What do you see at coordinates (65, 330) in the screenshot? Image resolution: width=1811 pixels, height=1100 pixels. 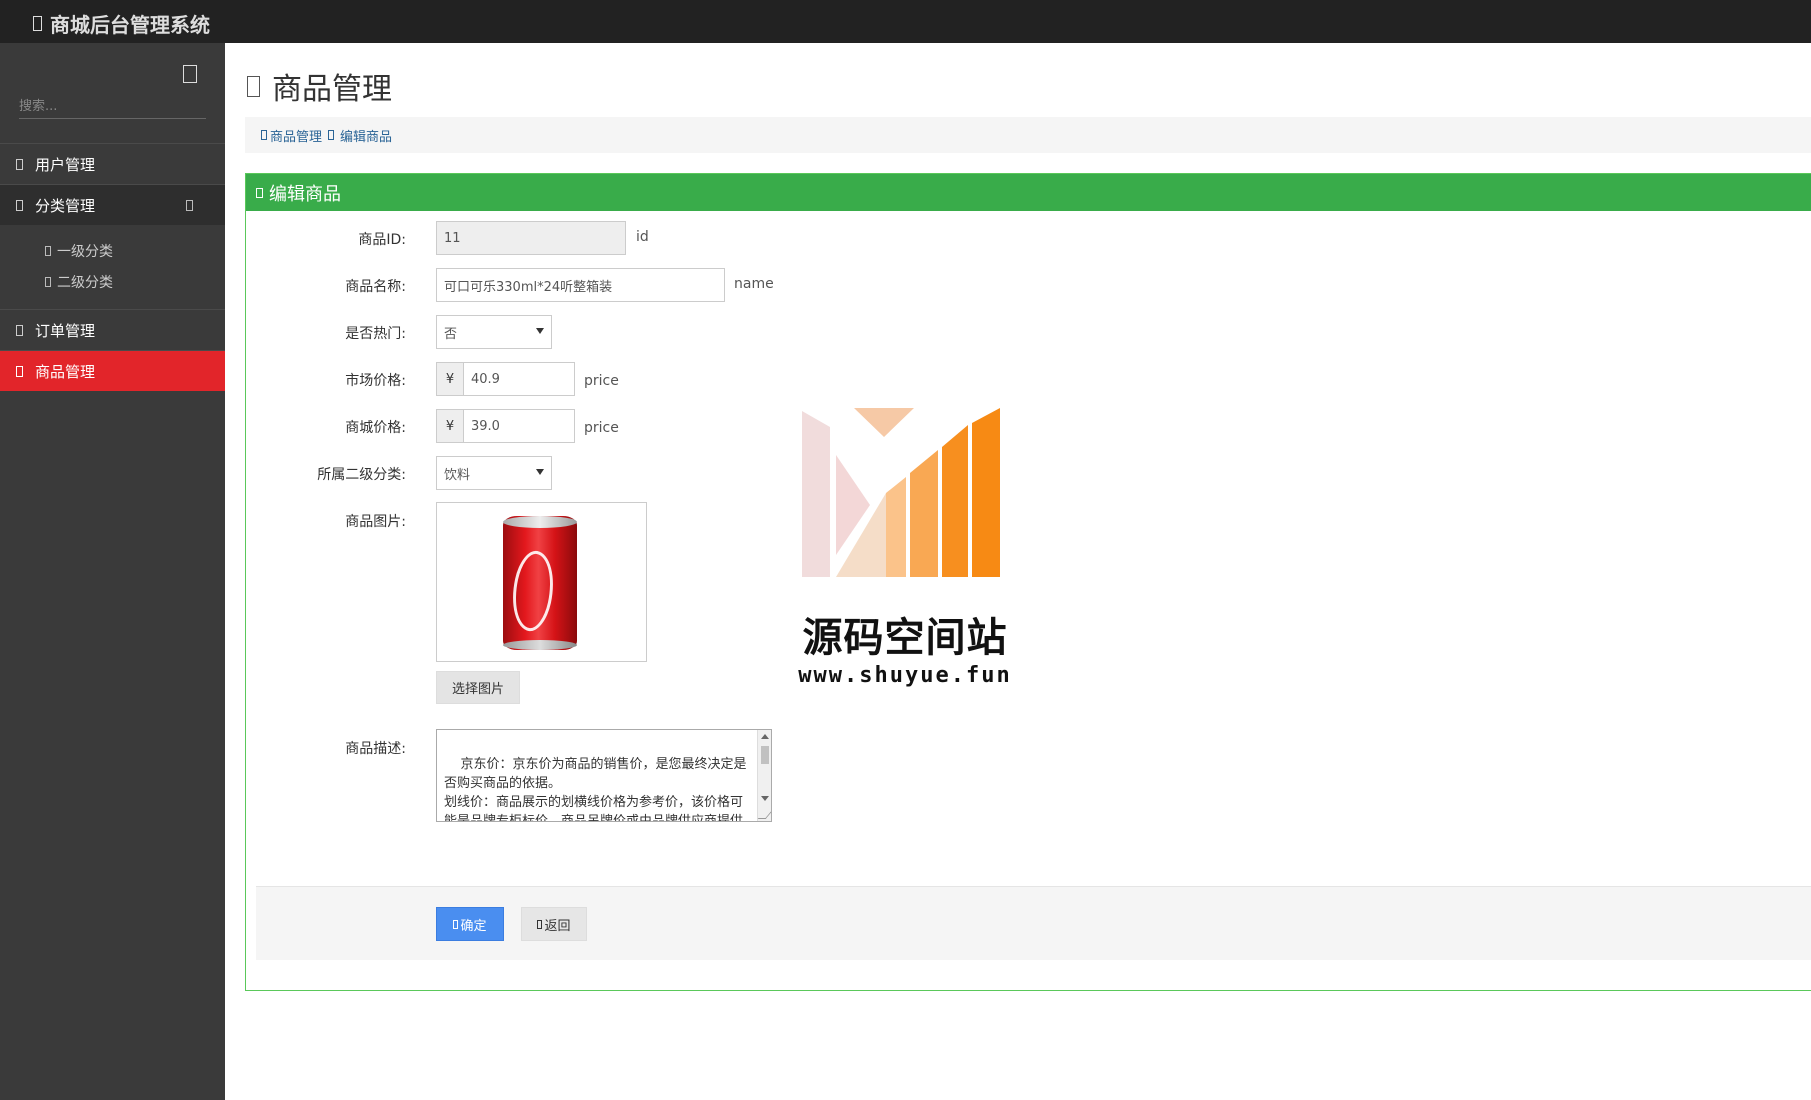 I see `sidebar-item-label: 订单管理` at bounding box center [65, 330].